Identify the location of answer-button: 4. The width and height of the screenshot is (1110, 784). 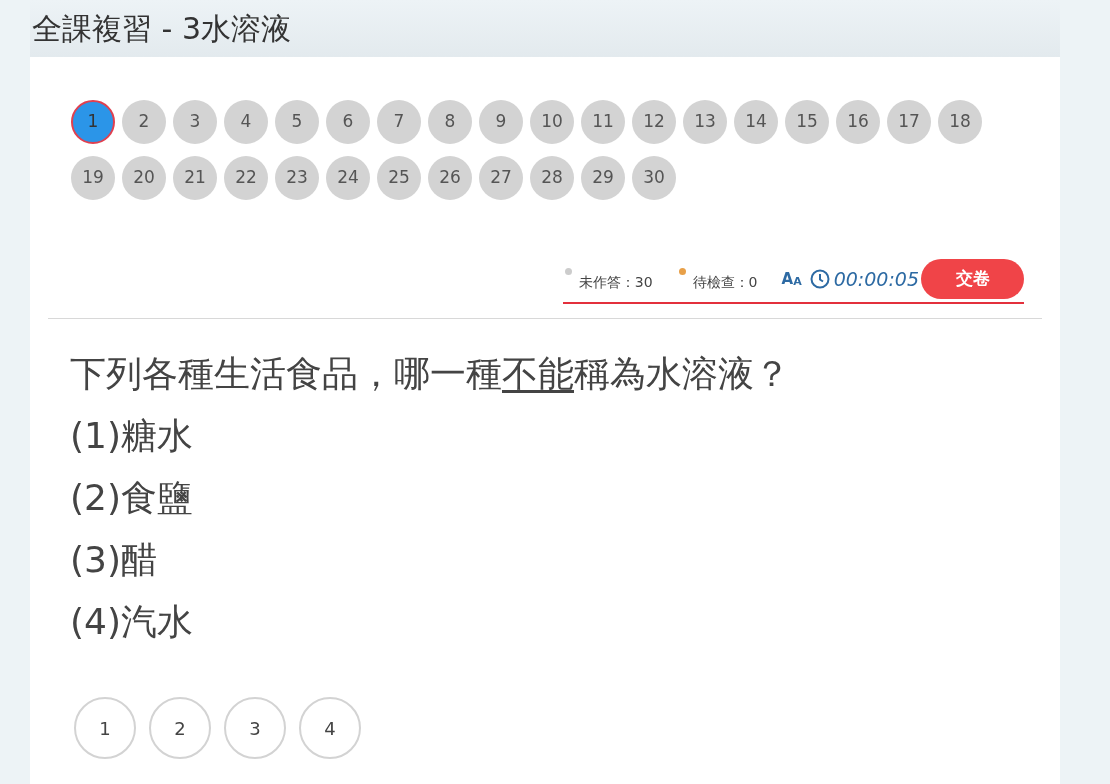
(330, 728).